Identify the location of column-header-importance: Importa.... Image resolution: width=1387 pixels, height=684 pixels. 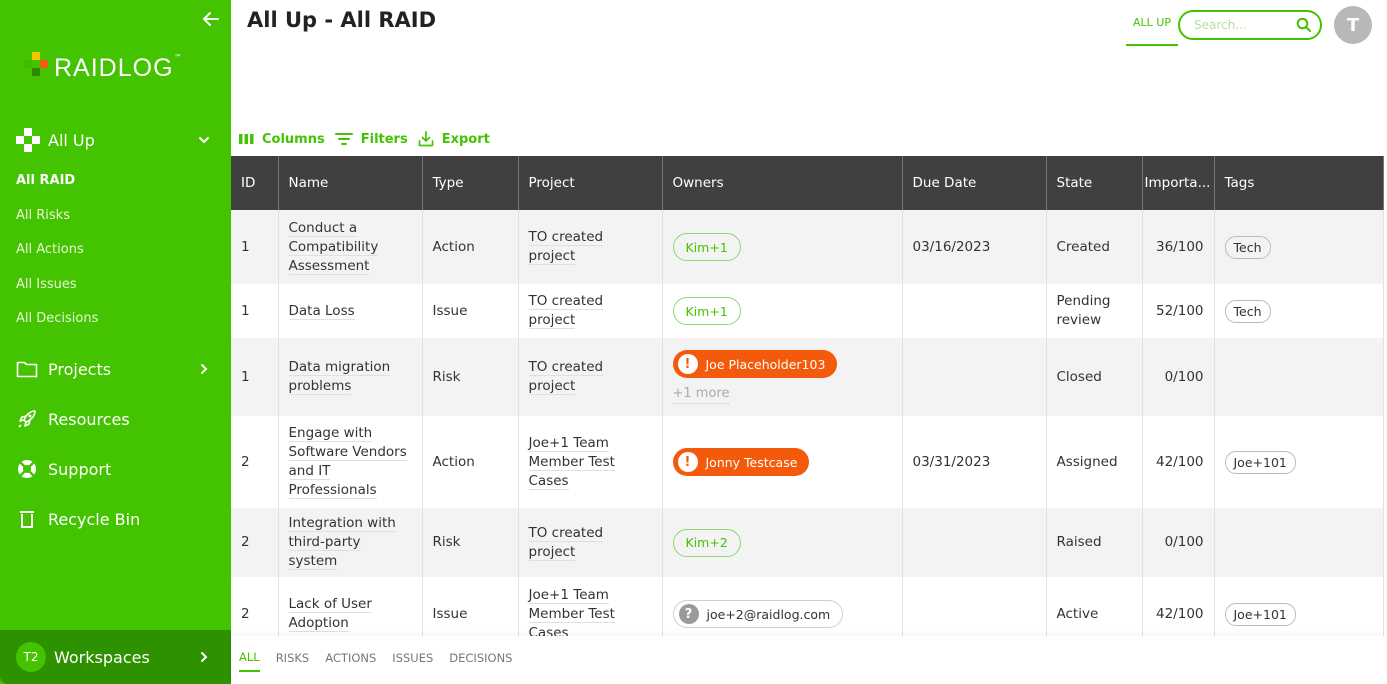
(1178, 183).